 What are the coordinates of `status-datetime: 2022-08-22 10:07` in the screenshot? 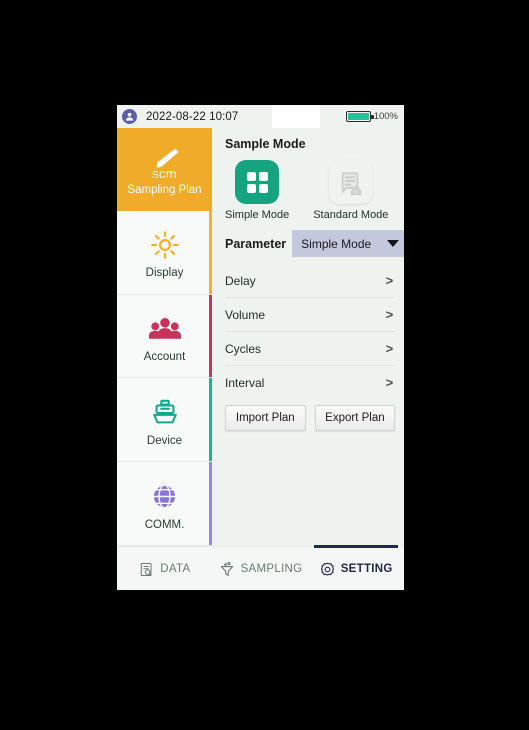 It's located at (192, 116).